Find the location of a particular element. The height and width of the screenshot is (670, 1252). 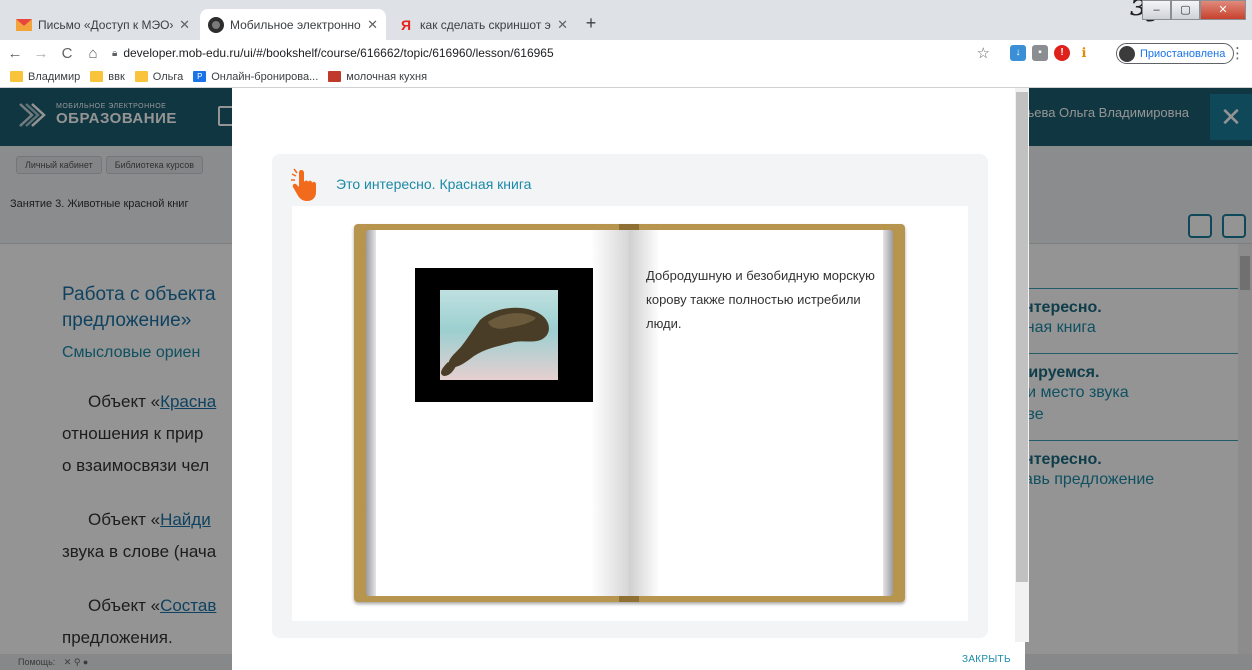

menu-icon: ⋮ is located at coordinates (1237, 53).